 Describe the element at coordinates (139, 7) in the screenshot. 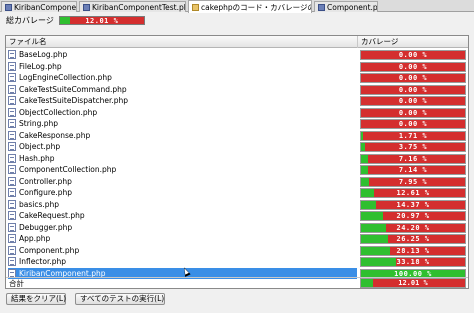

I see `tab-label: KiribanComponentTest.php` at that location.